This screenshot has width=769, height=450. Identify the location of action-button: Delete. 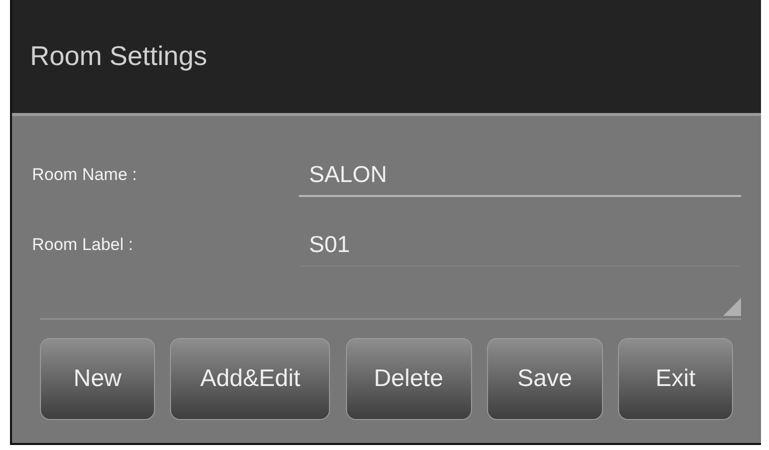
(409, 379).